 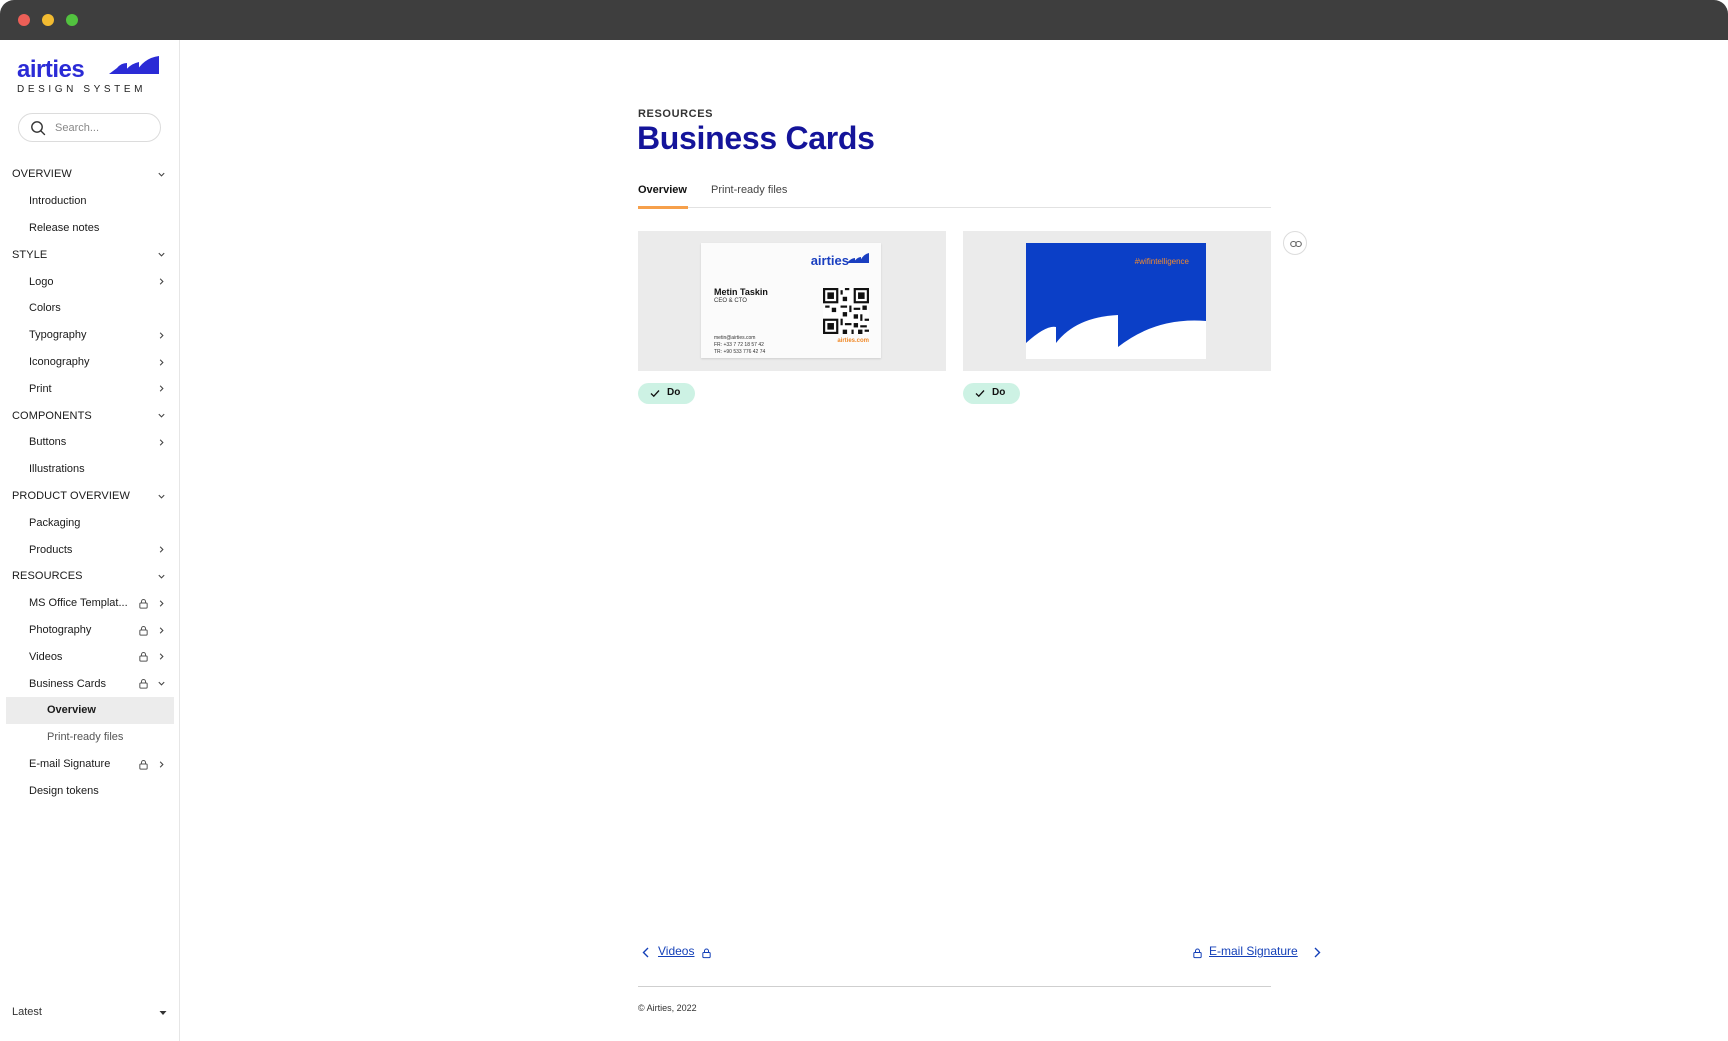 What do you see at coordinates (163, 1013) in the screenshot?
I see `caret-down-icon` at bounding box center [163, 1013].